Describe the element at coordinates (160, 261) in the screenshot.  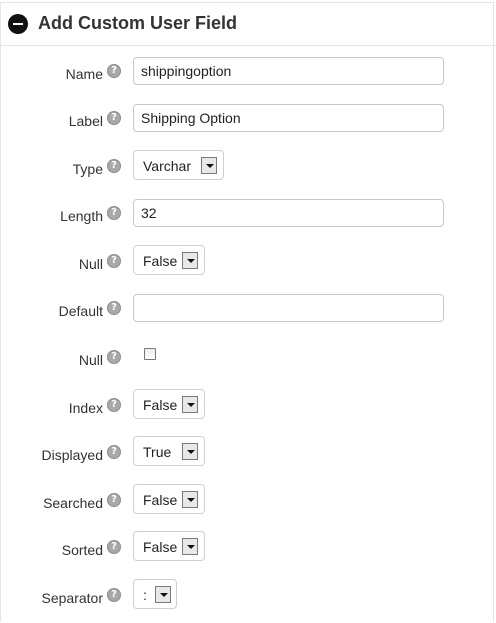
I see `null-select-value: False` at that location.